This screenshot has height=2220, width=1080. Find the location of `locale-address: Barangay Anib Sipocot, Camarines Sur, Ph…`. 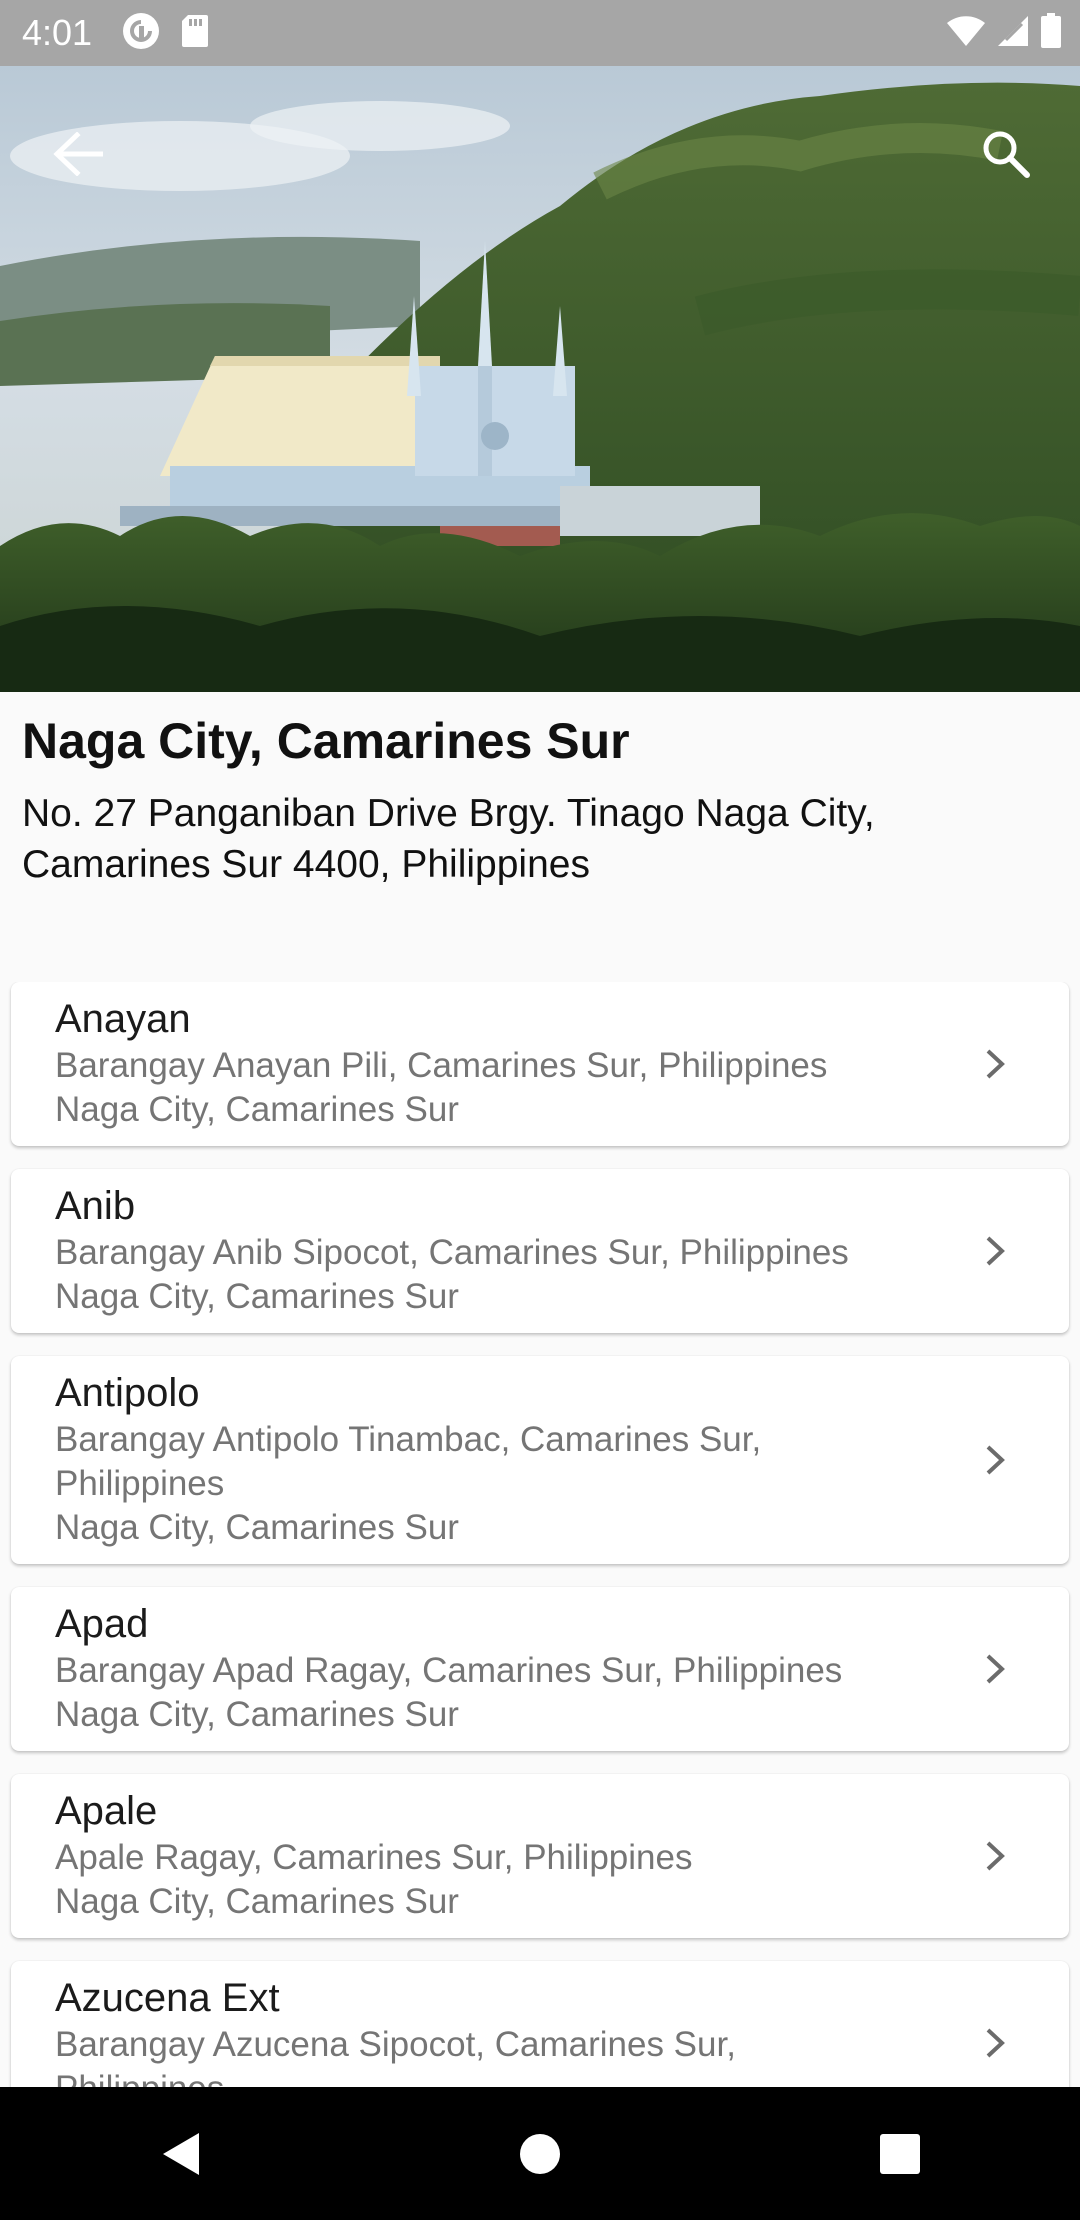

locale-address: Barangay Anib Sipocot, Camarines Sur, Ph… is located at coordinates (452, 1252).